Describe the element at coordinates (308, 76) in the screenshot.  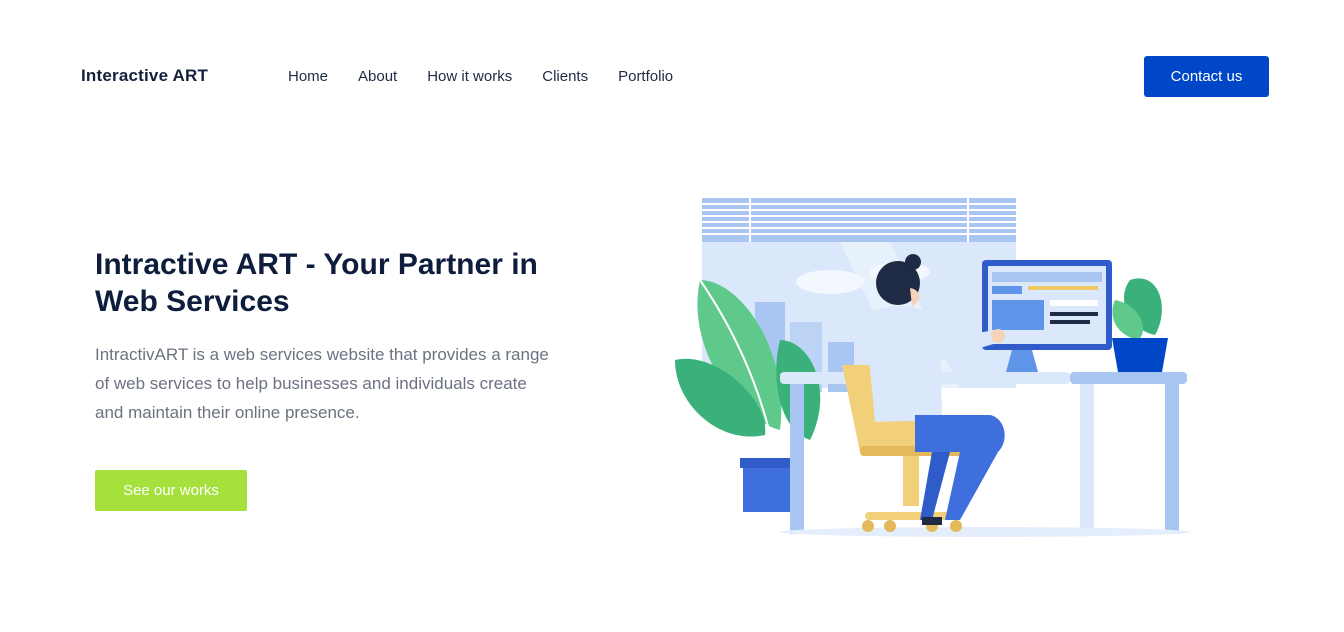
I see `nav-link-home: Home` at that location.